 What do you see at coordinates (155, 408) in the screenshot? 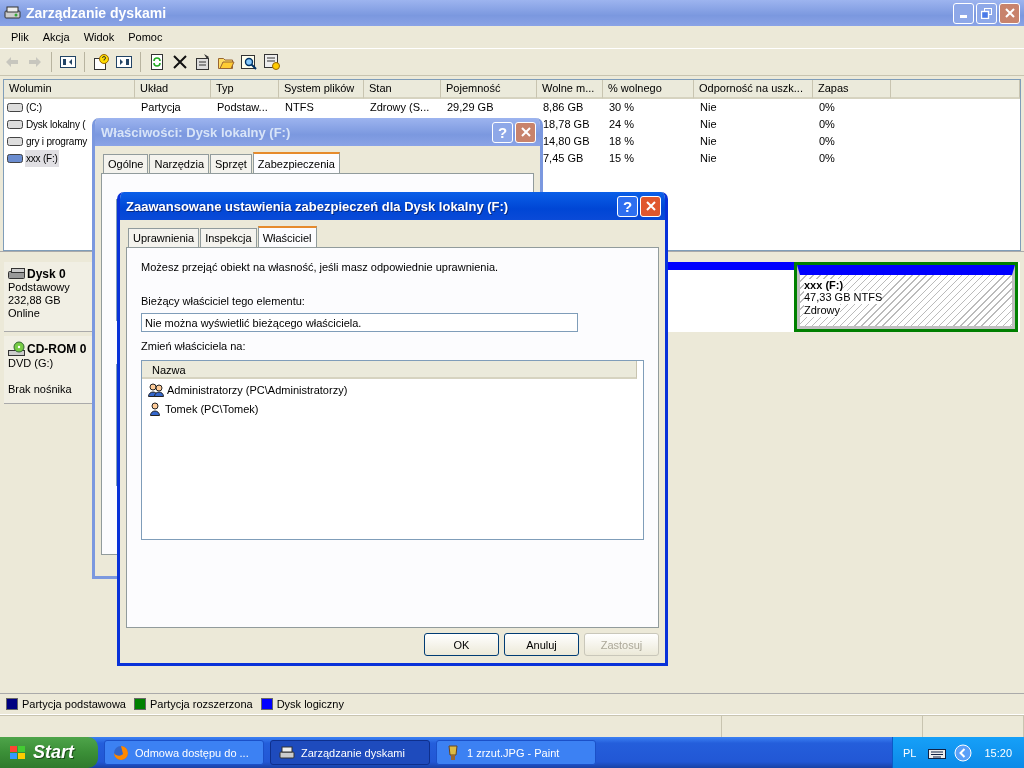
I see `user-icon` at bounding box center [155, 408].